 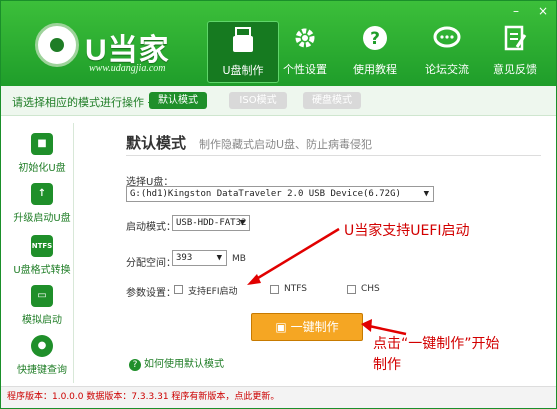 What do you see at coordinates (278, 397) in the screenshot?
I see `status-bar: 程序版本：1.0.0.0 数据版本：7.3.3.31 程序有新版本，点此更新。` at bounding box center [278, 397].